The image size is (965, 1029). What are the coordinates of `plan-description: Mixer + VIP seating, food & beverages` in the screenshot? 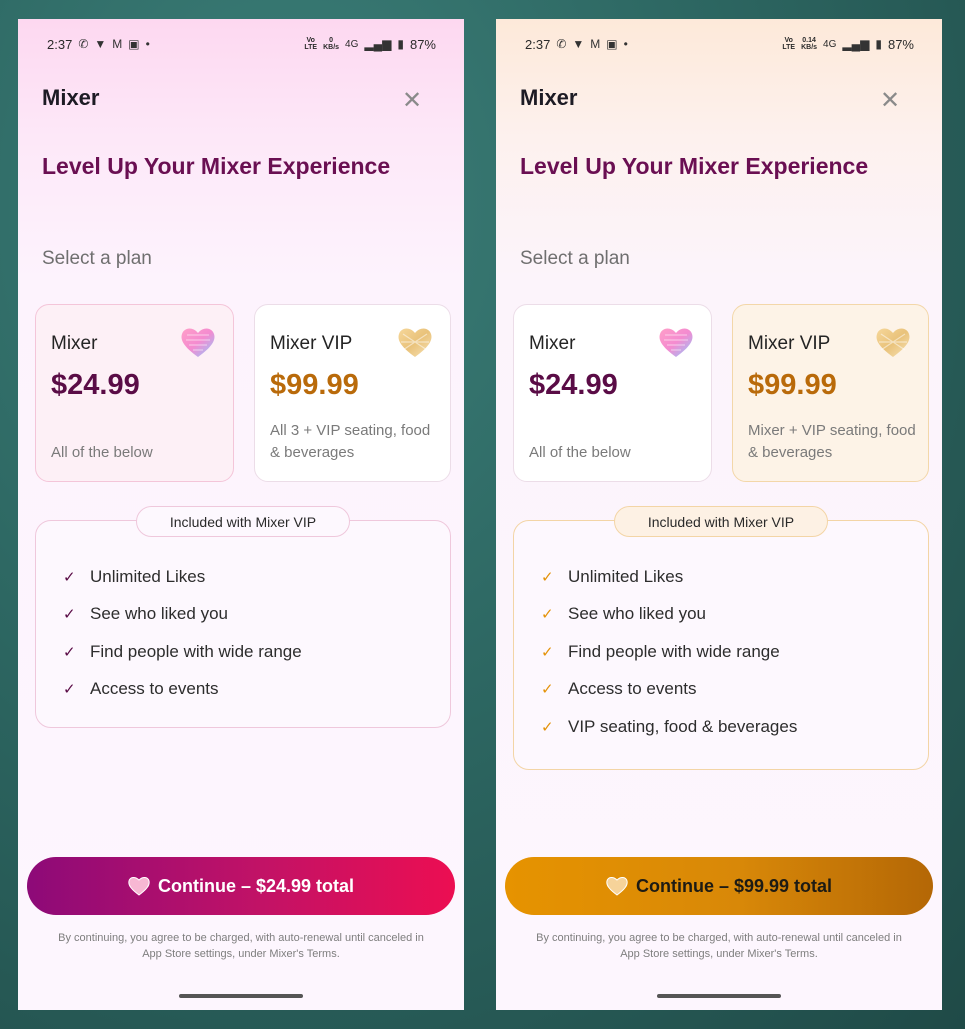 It's located at (832, 441).